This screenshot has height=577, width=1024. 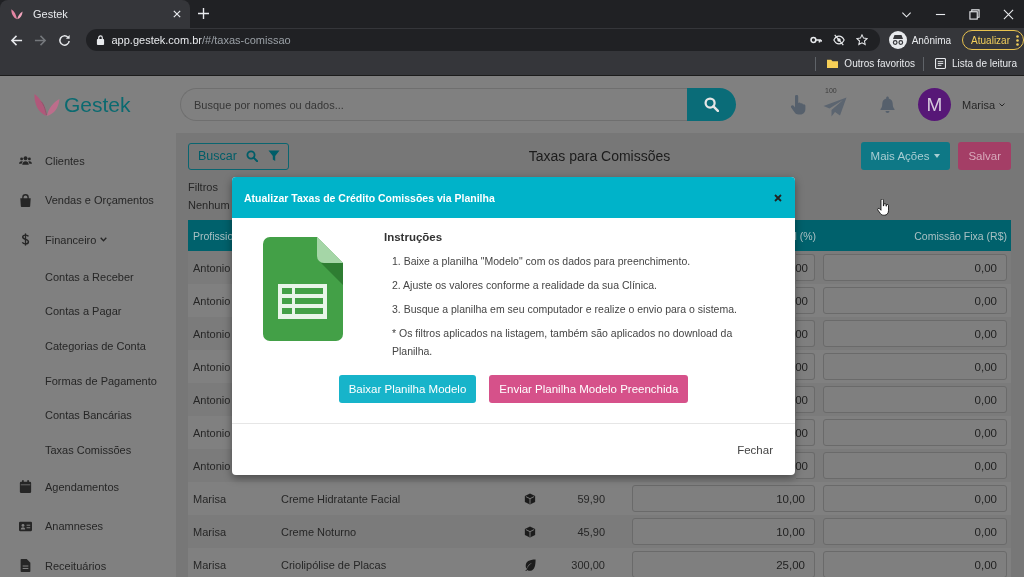 What do you see at coordinates (574, 261) in the screenshot?
I see `instruction-step: 1. Baixe a planilha "Modelo" com os dados para preenchimento.` at bounding box center [574, 261].